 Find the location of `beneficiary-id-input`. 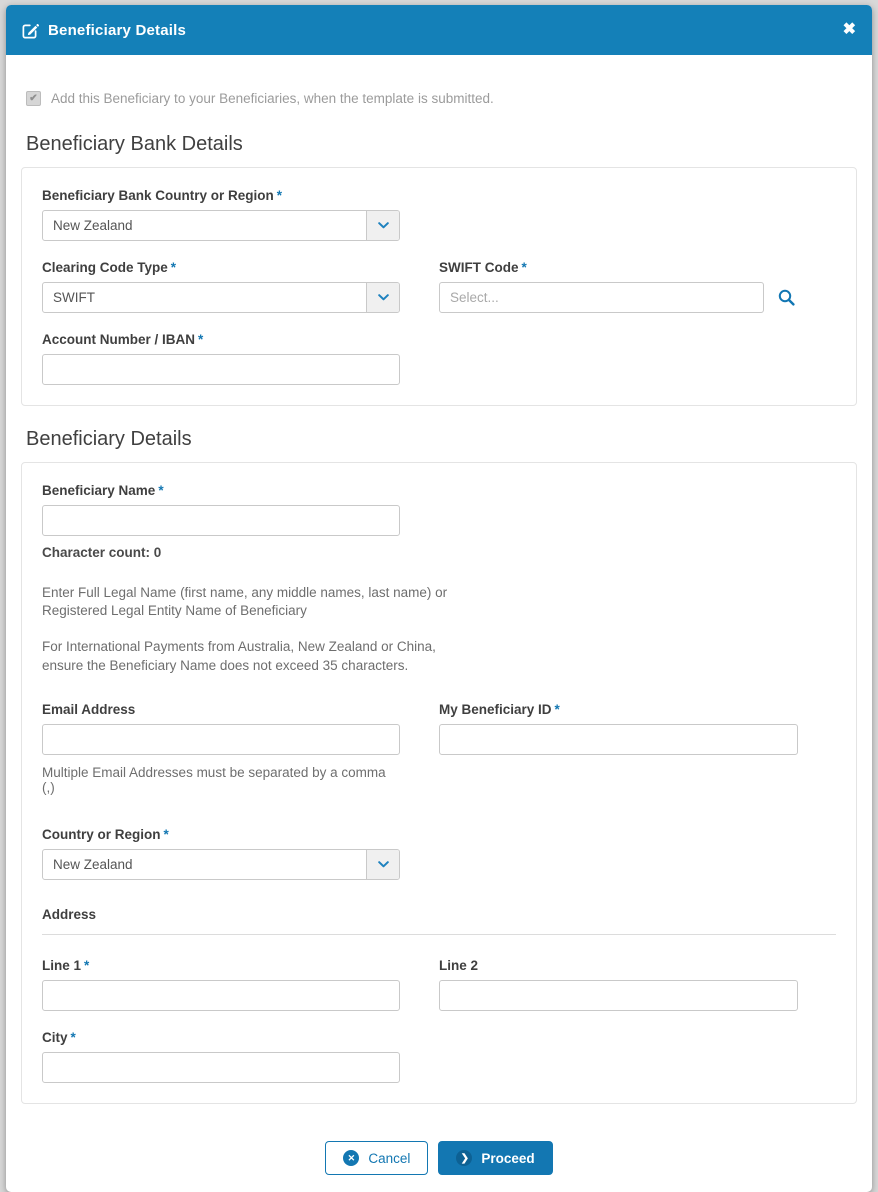

beneficiary-id-input is located at coordinates (618, 739).